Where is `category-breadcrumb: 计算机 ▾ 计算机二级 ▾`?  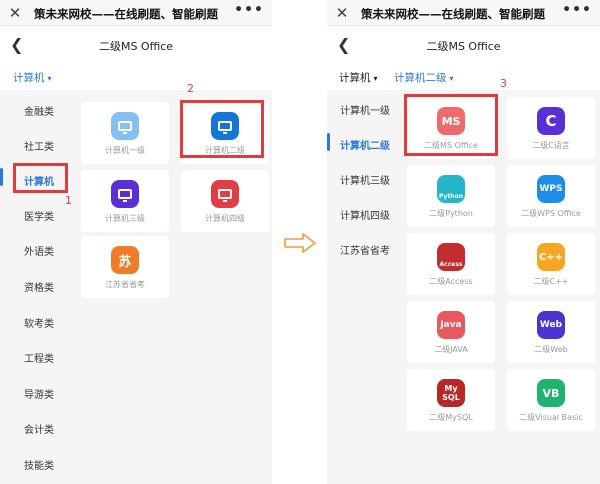
category-breadcrumb: 计算机 ▾ 计算机二级 ▾ is located at coordinates (463, 77).